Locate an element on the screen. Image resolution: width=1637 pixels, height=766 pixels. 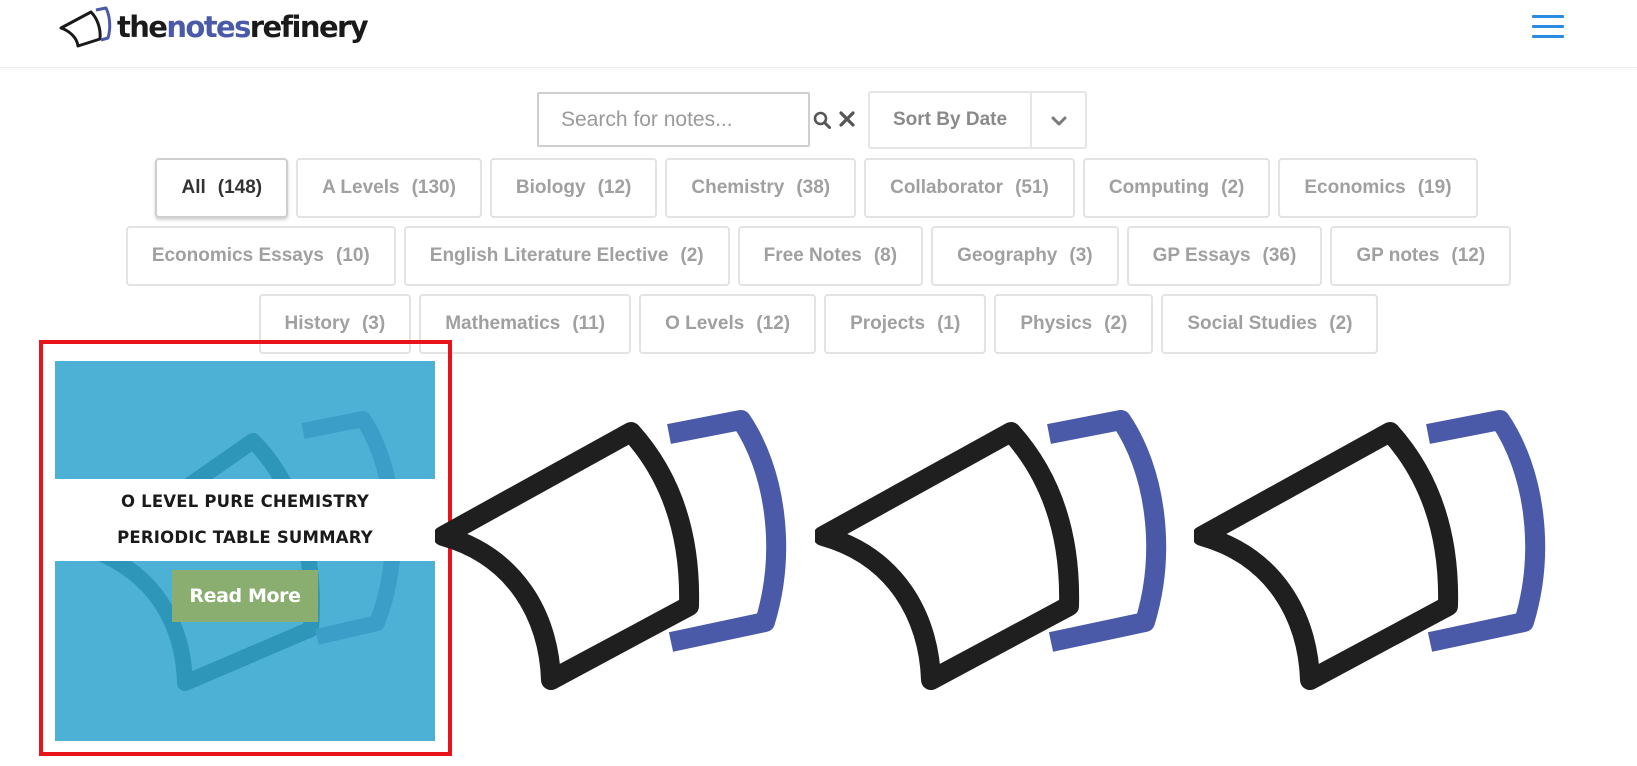
filter-label: Physics is located at coordinates (1056, 323).